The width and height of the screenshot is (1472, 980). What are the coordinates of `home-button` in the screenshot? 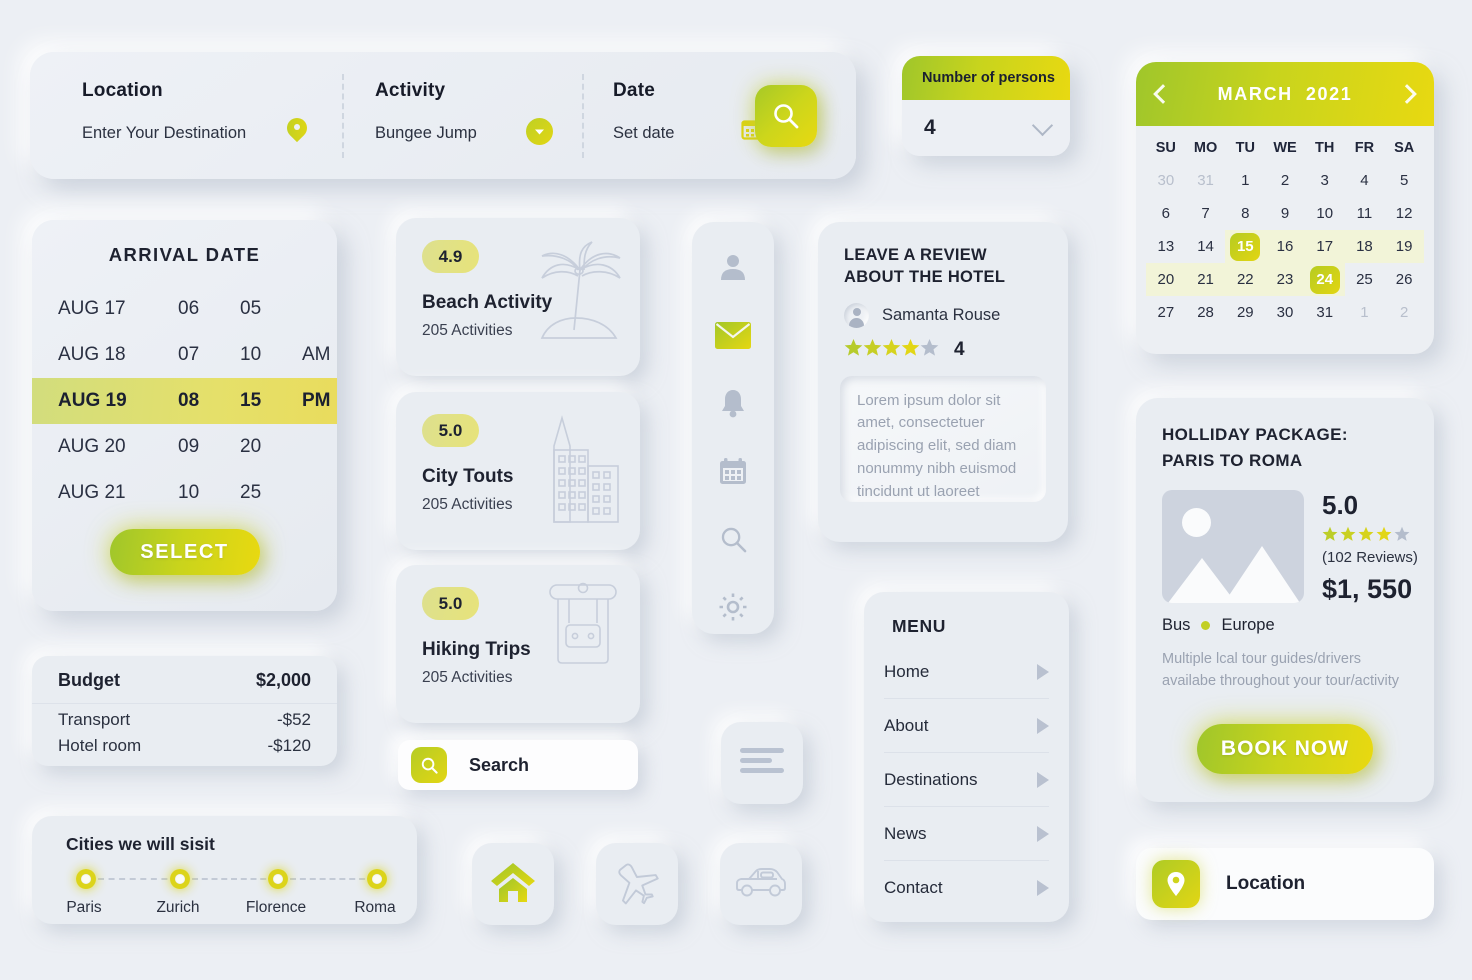 It's located at (513, 884).